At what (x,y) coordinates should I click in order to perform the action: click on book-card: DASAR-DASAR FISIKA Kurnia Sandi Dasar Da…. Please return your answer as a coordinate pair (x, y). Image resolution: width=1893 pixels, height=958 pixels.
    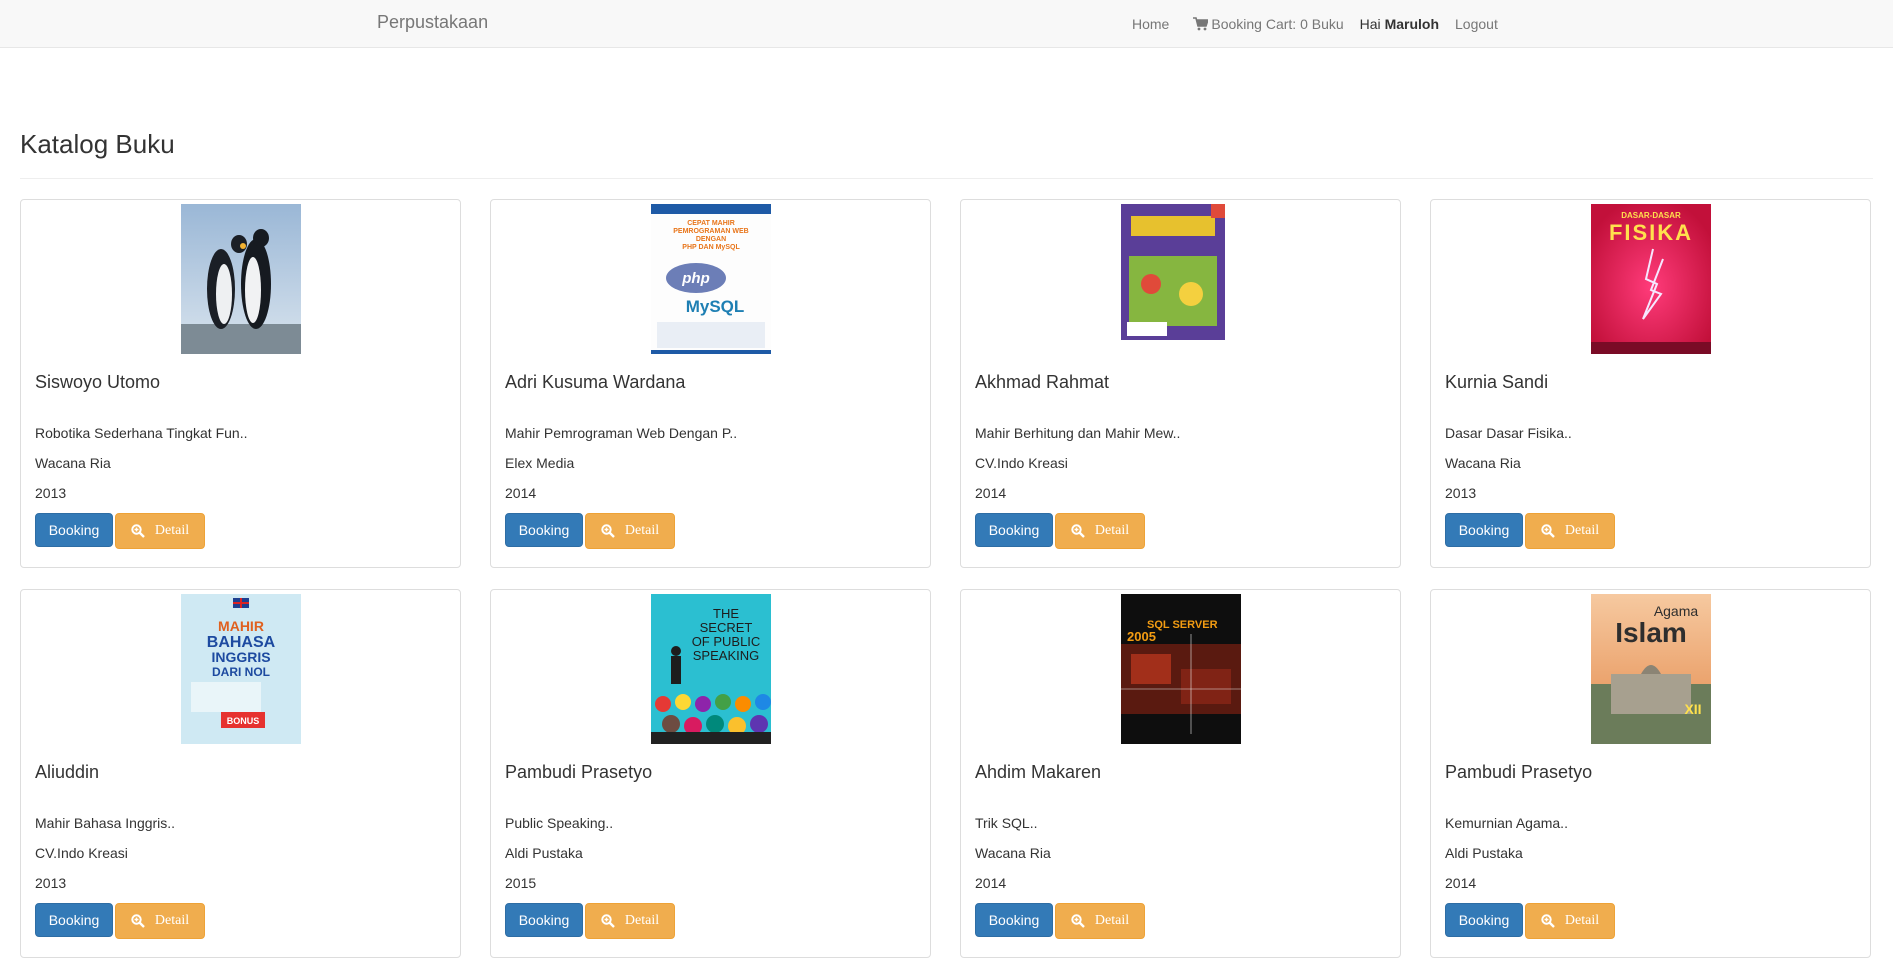
    Looking at the image, I should click on (1650, 383).